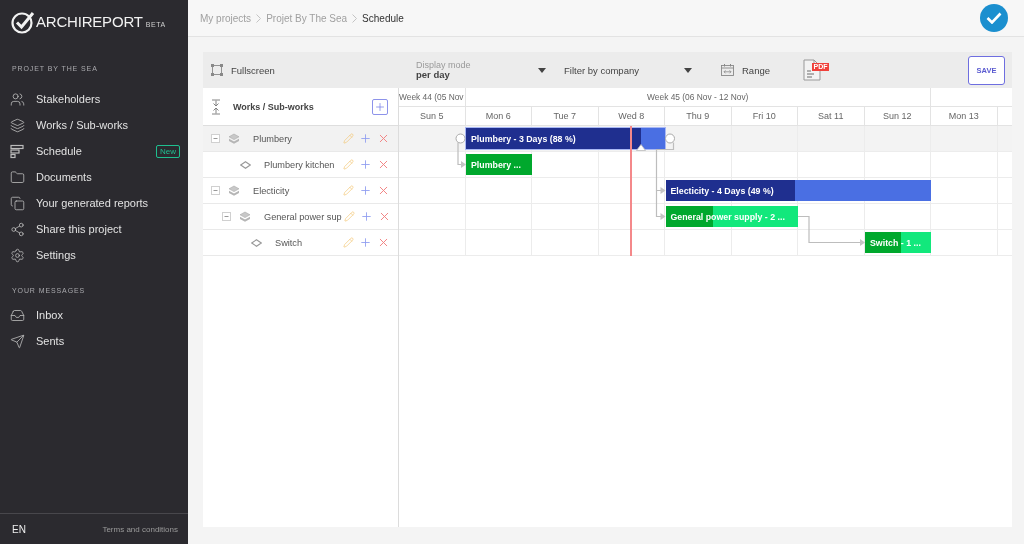 Image resolution: width=1024 pixels, height=544 pixels. Describe the element at coordinates (764, 116) in the screenshot. I see `day-header-cell: Fri 10` at that location.